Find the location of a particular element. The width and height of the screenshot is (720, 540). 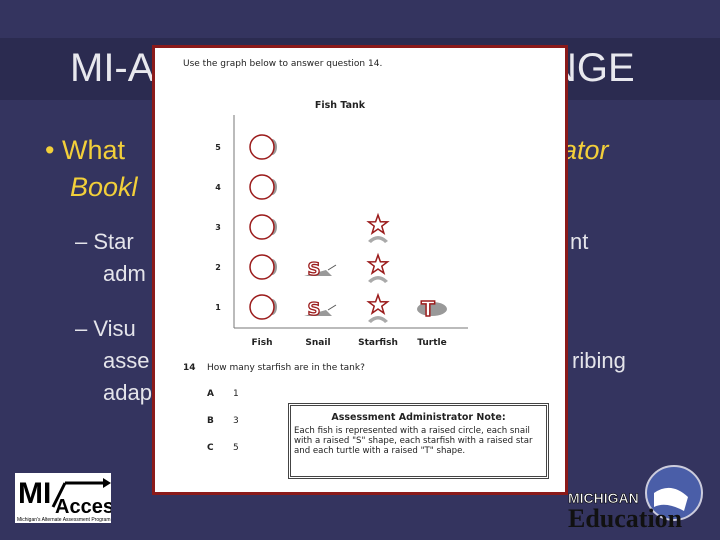

svg-text:Michigan's Alternate Assessmen: Michigan's Alternate Assessment Program is located at coordinates (64, 520).